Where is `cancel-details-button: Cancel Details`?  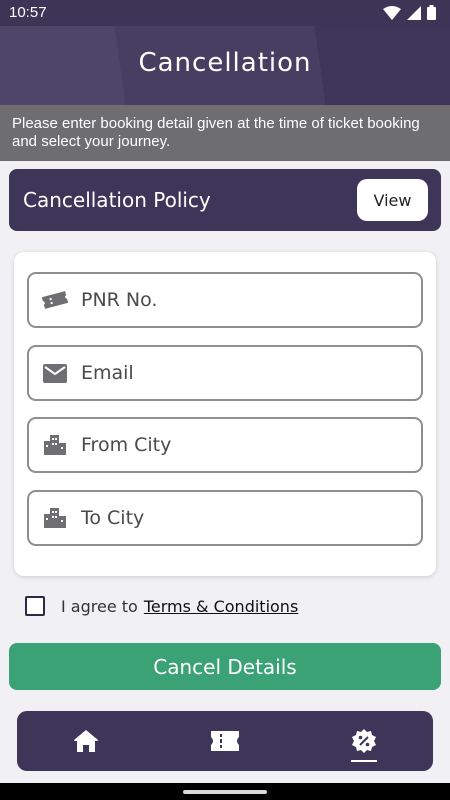
cancel-details-button: Cancel Details is located at coordinates (225, 666).